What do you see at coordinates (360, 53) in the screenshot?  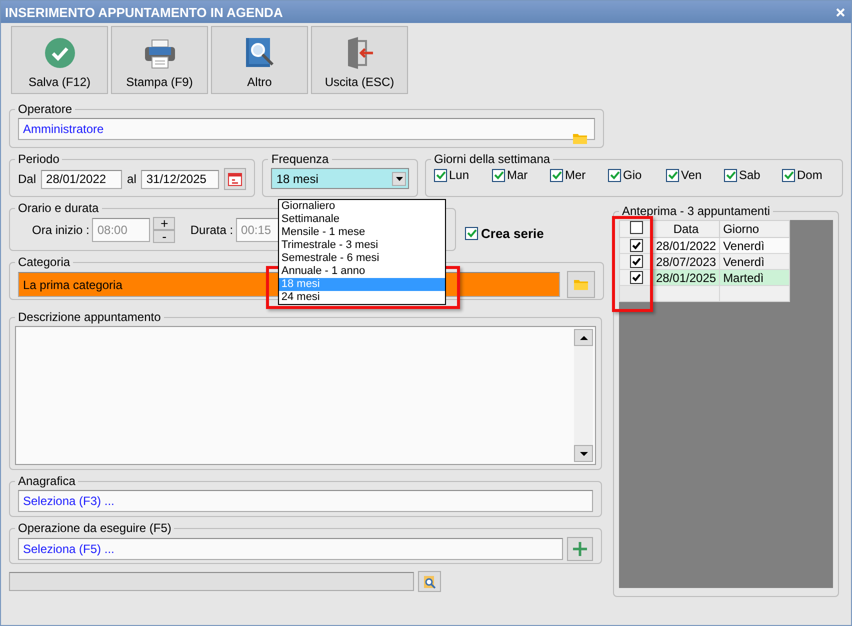 I see `door-arrow-icon` at bounding box center [360, 53].